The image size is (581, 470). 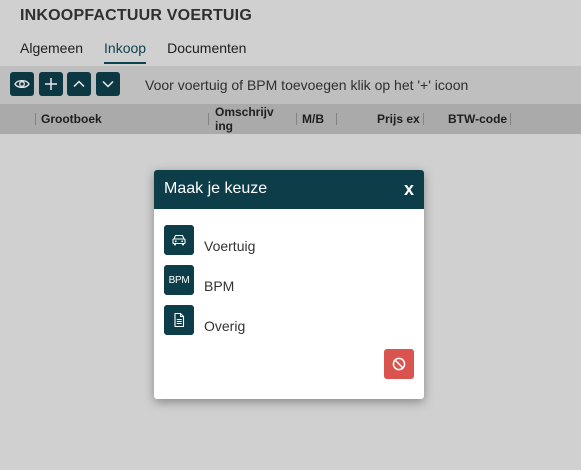 What do you see at coordinates (225, 326) in the screenshot?
I see `option-label: Overig` at bounding box center [225, 326].